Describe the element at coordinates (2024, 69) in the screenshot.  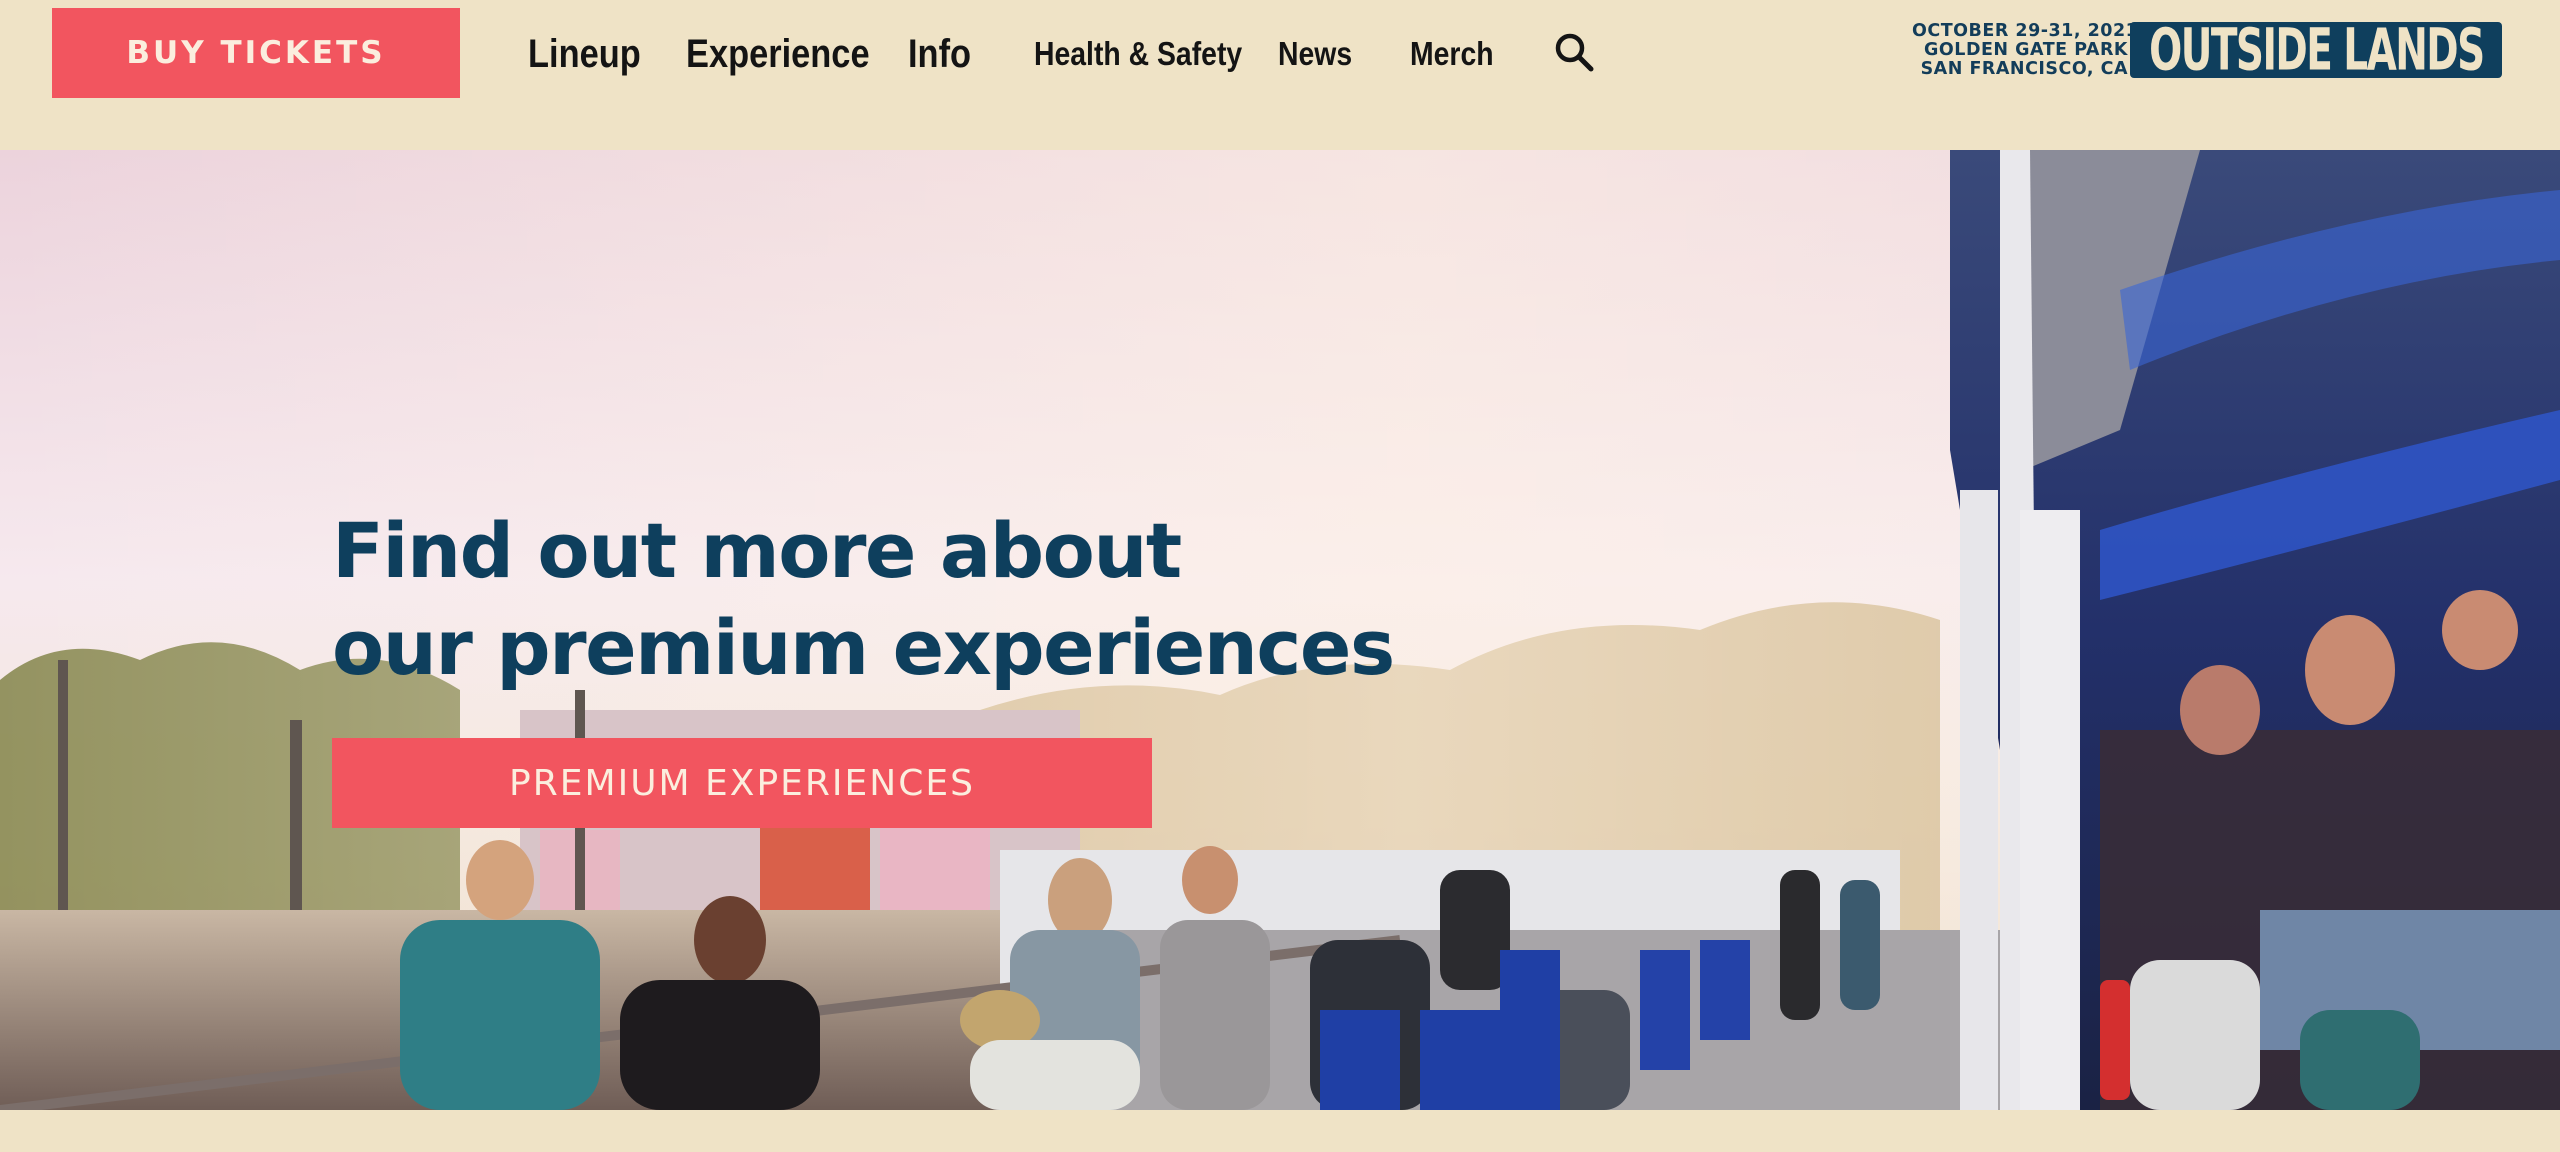
I see `festival-city: SAN FRANCISCO, CA` at that location.